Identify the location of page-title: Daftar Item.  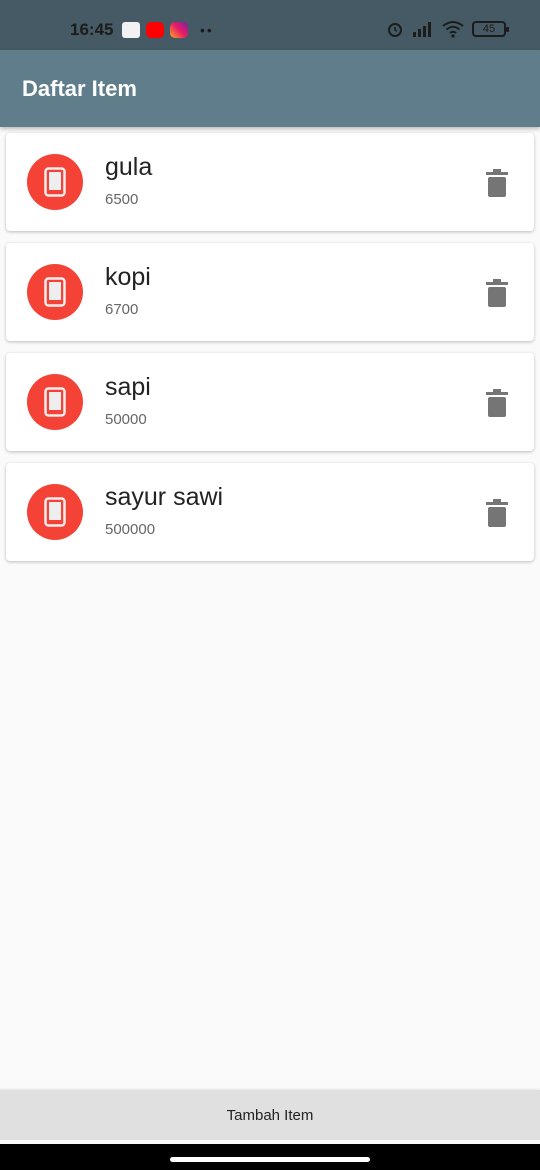
(79, 88).